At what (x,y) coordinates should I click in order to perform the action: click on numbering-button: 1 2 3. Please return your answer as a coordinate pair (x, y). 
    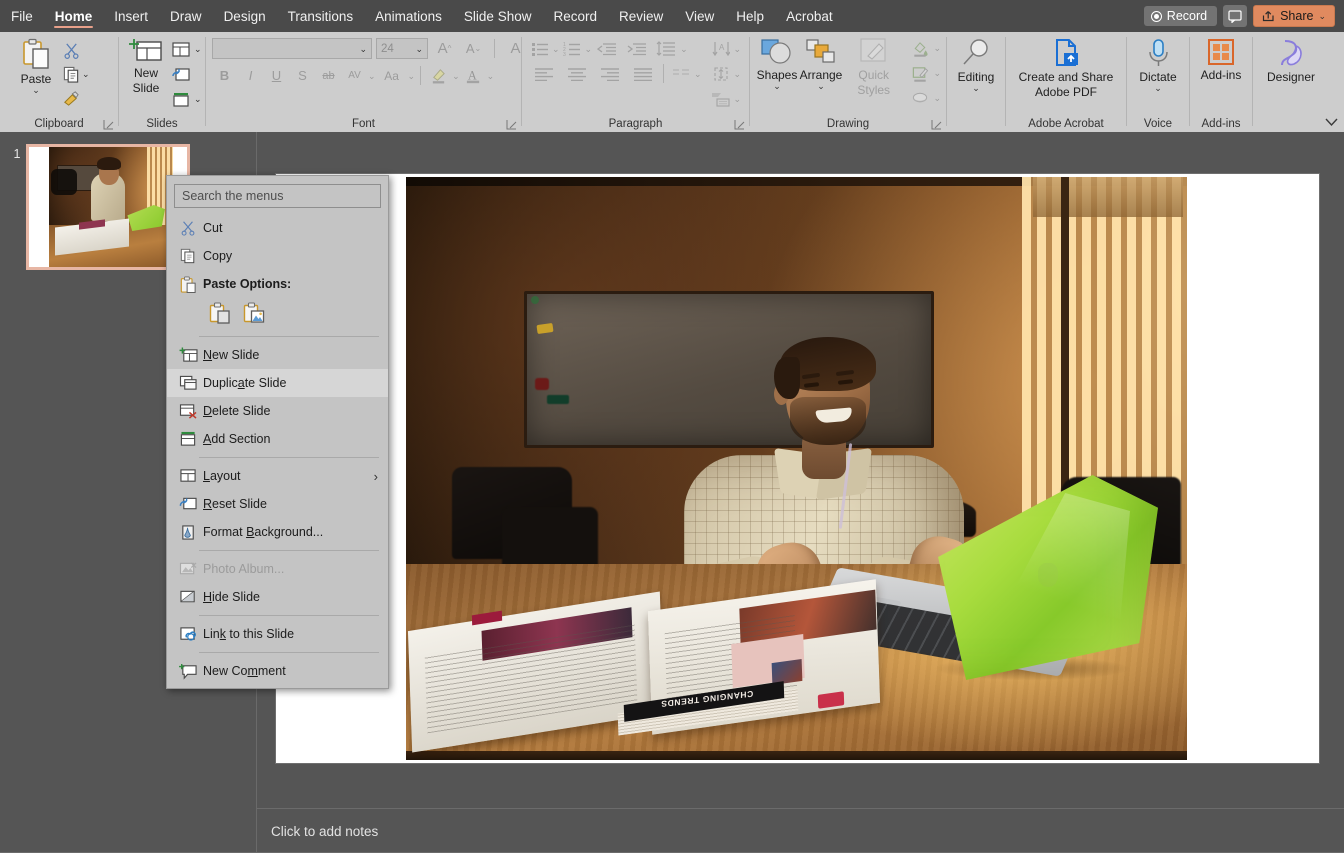
    Looking at the image, I should click on (572, 48).